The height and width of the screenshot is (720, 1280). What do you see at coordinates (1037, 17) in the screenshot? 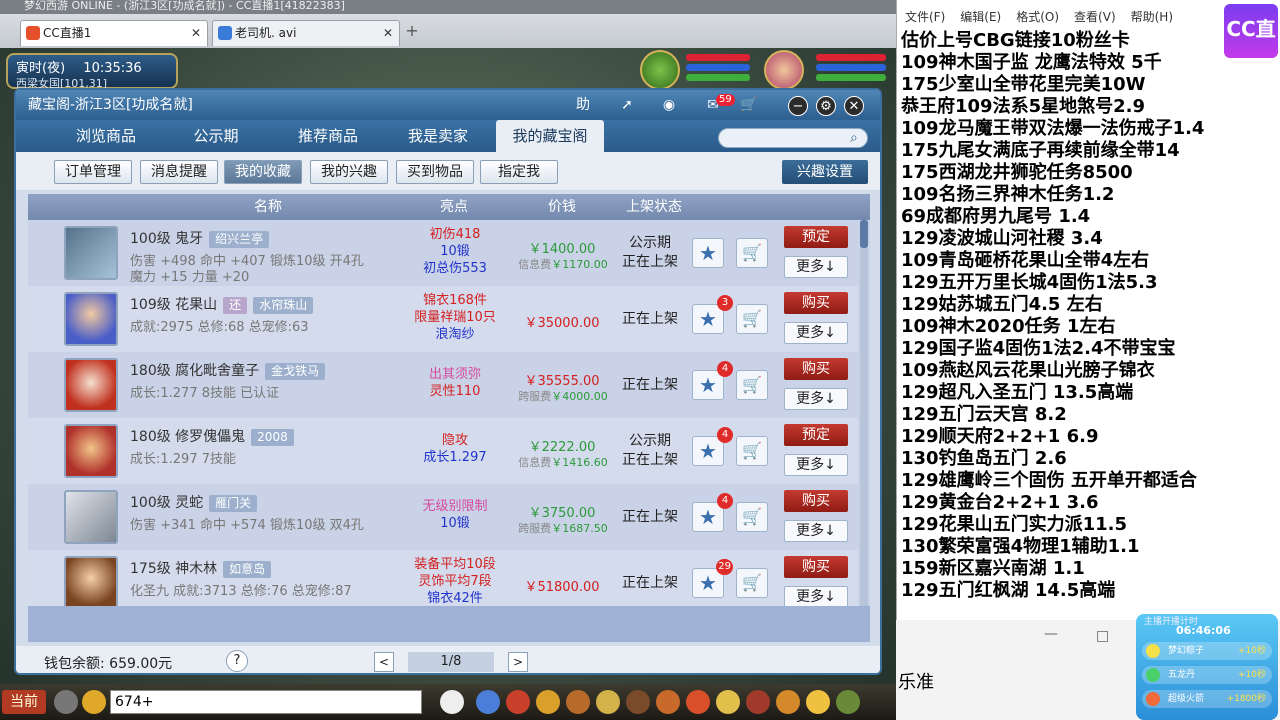
I see `notepad-menu-item: 格式(O)` at bounding box center [1037, 17].